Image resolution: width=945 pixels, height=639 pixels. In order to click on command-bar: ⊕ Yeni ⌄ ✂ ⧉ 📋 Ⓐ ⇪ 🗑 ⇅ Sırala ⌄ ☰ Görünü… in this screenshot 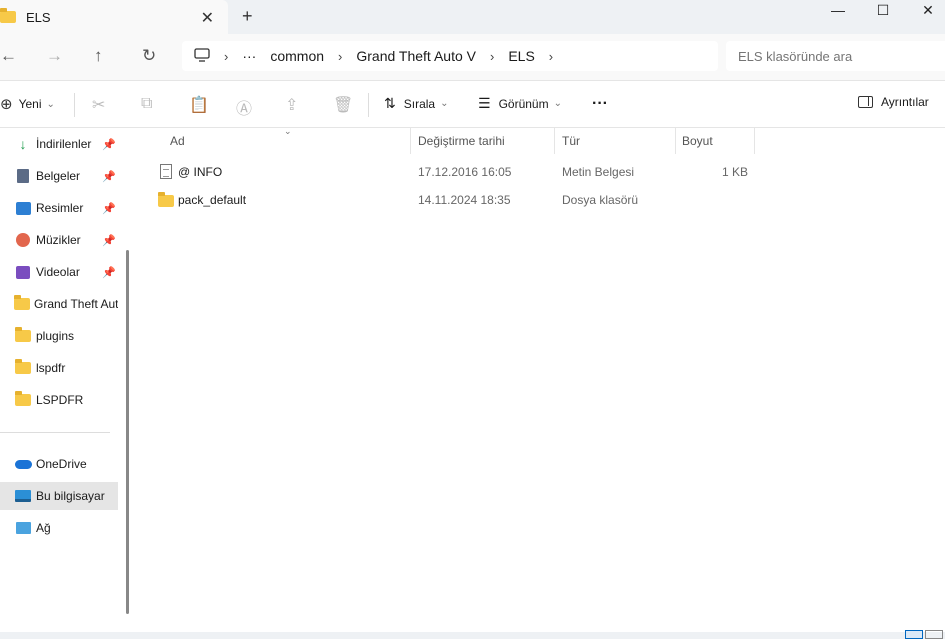, I will do `click(472, 104)`.